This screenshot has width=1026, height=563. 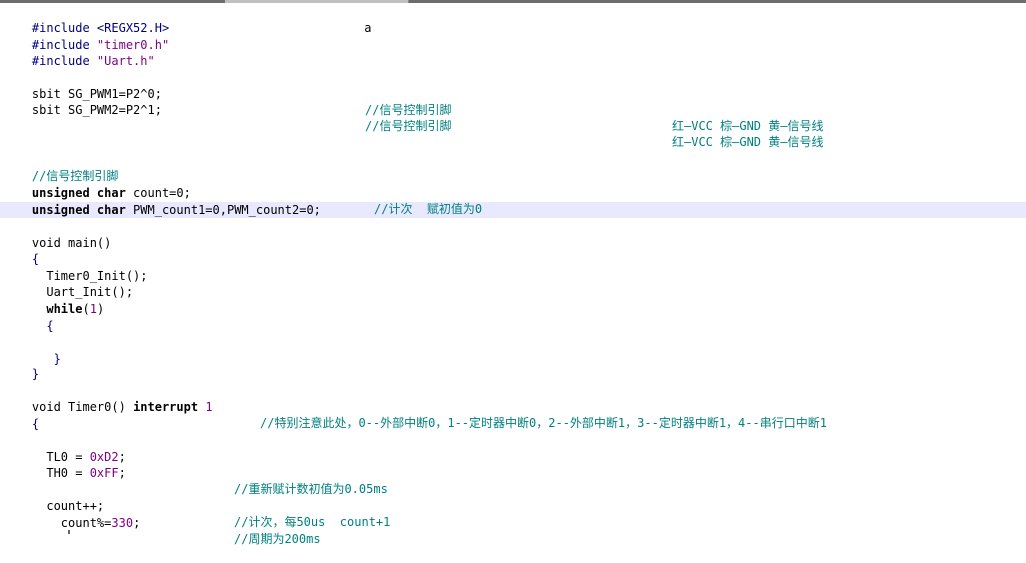 I want to click on number-literal: 0xFF, so click(x=104, y=473).